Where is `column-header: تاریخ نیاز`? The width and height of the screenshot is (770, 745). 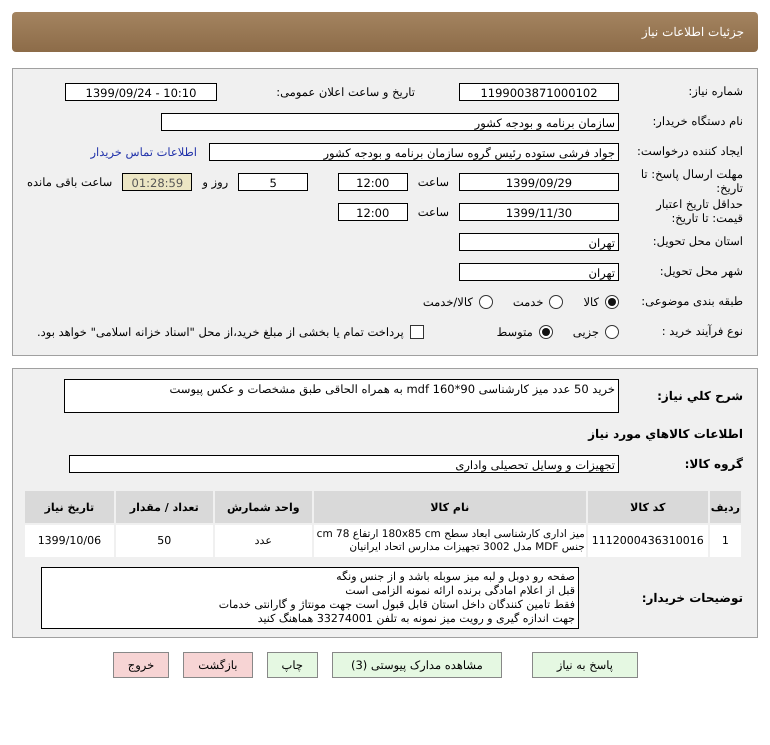
column-header: تاریخ نیاز is located at coordinates (69, 507).